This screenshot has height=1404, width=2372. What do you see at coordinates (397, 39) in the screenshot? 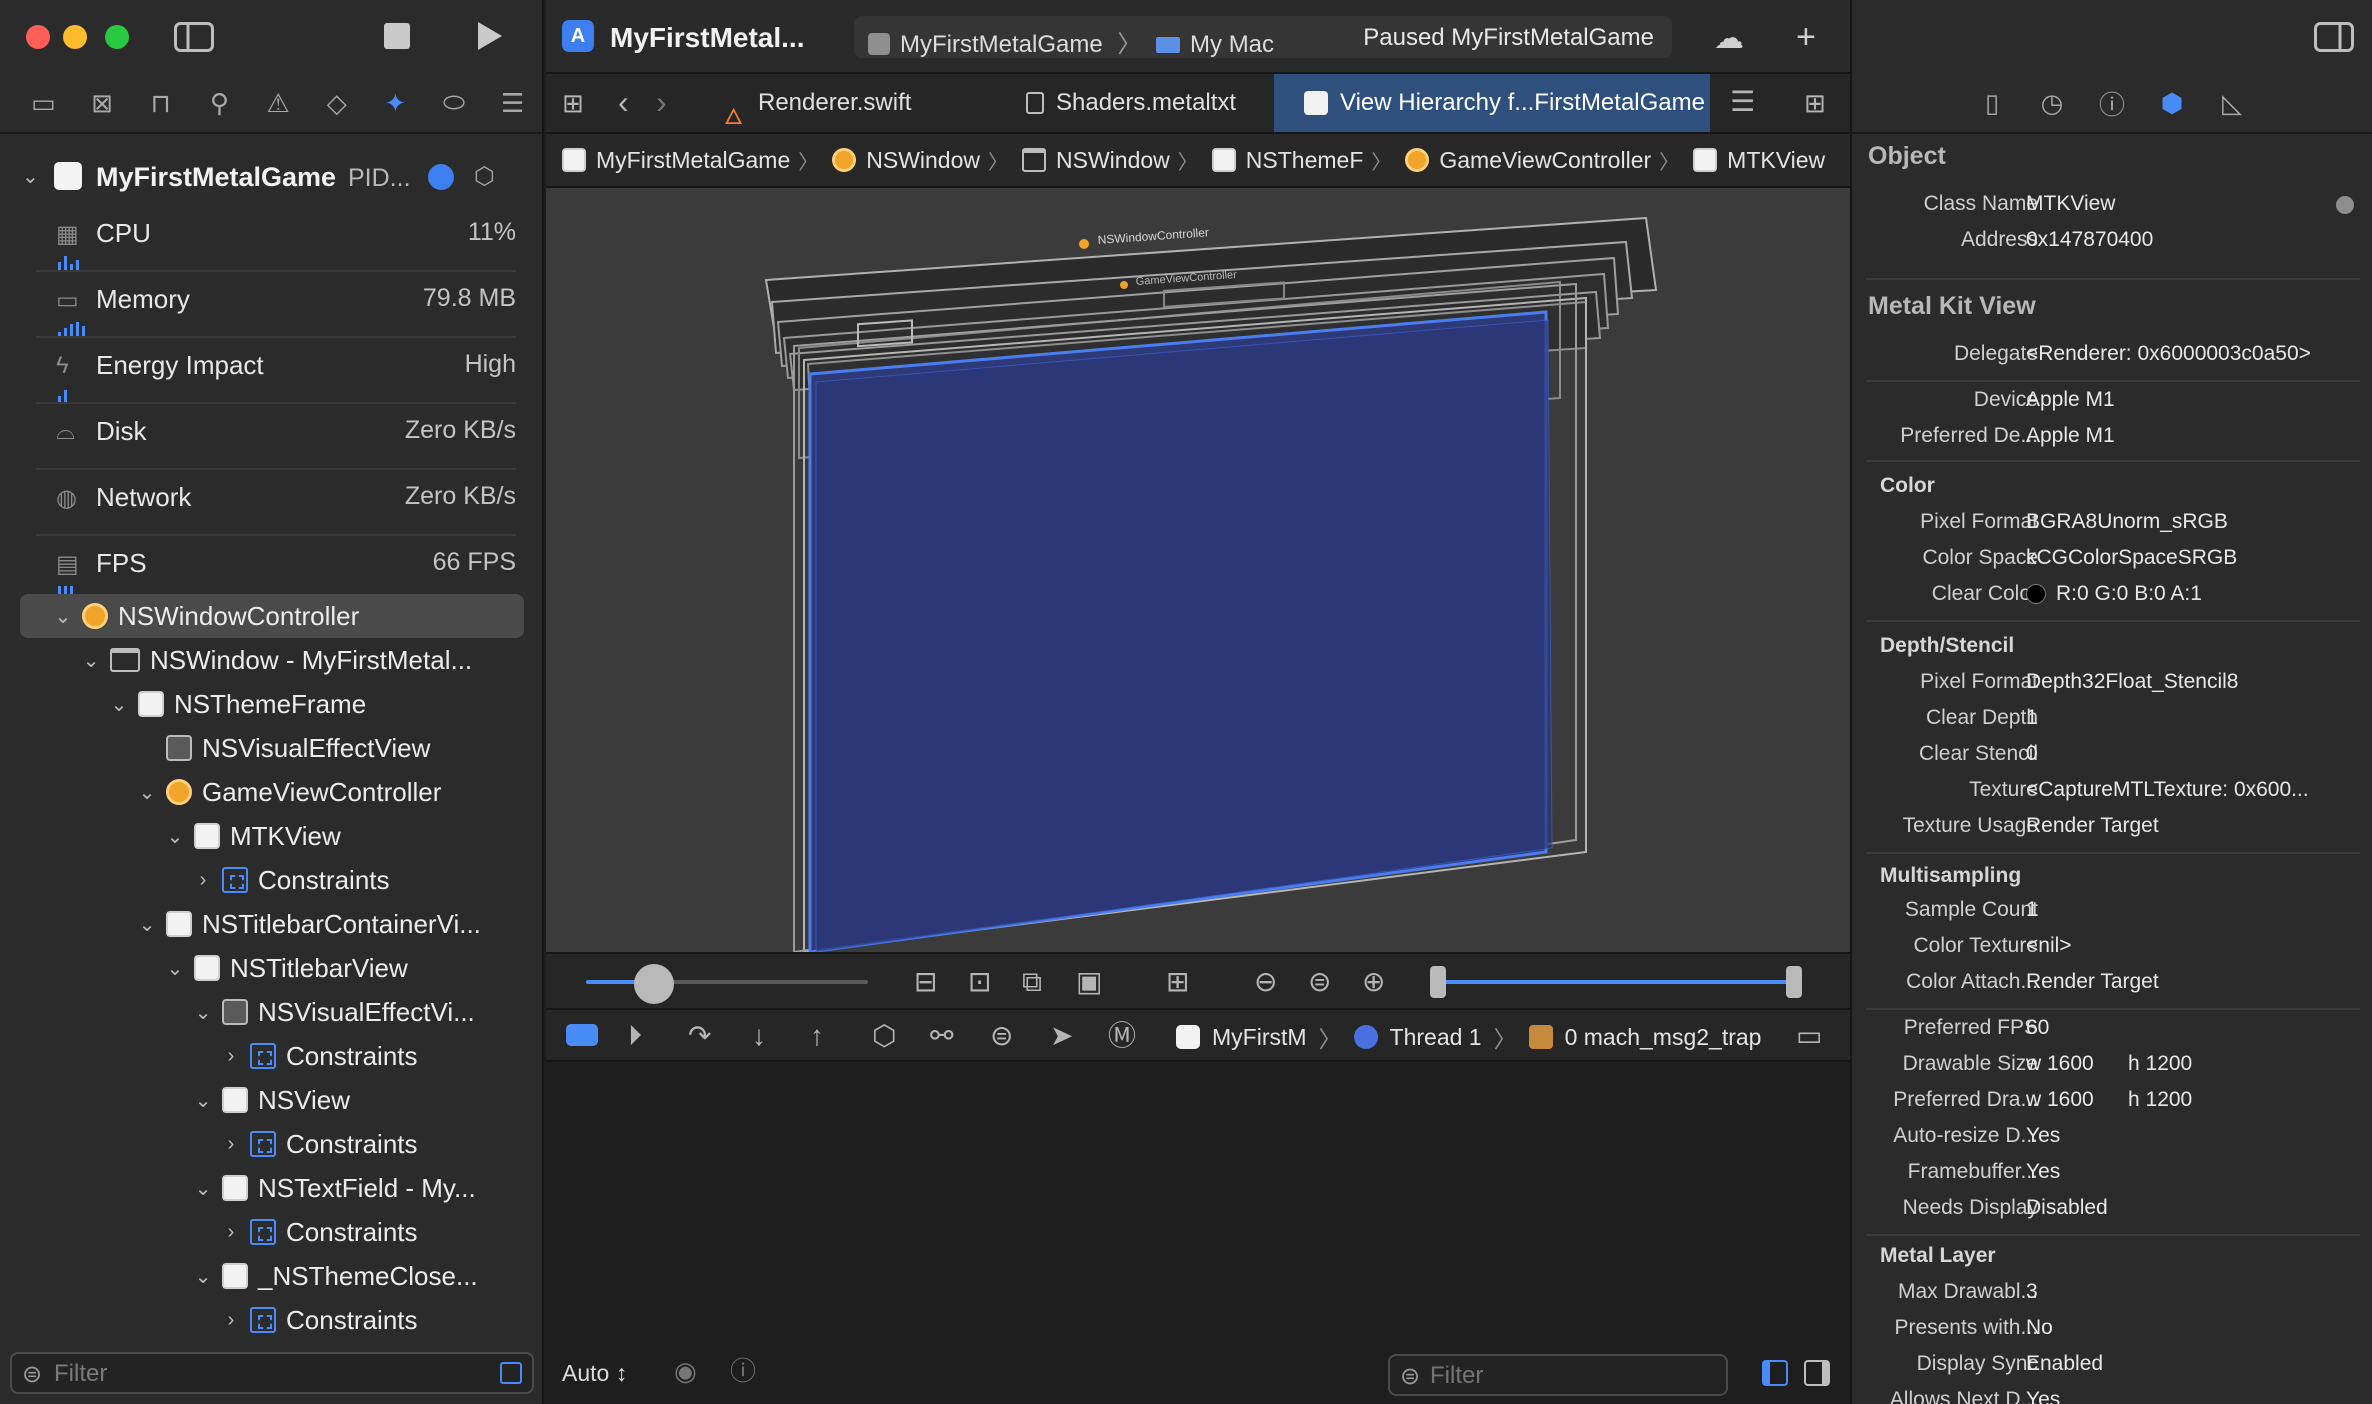
I see `stop-icon` at bounding box center [397, 39].